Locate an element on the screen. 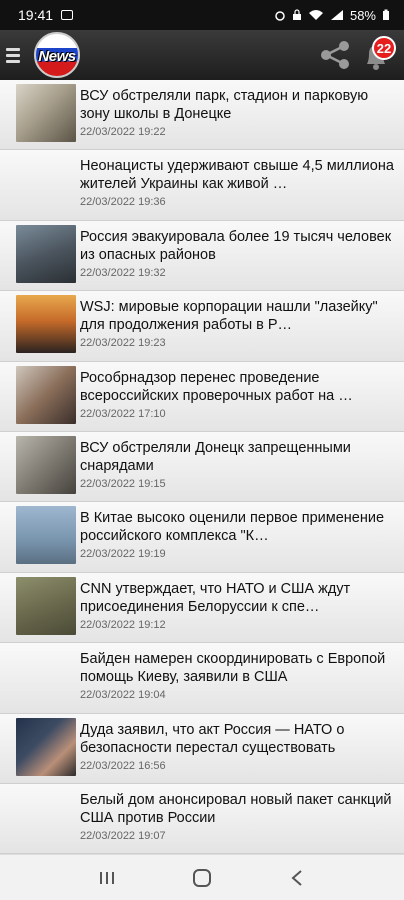  news-date: 22/03/2022 19:32 is located at coordinates (123, 272).